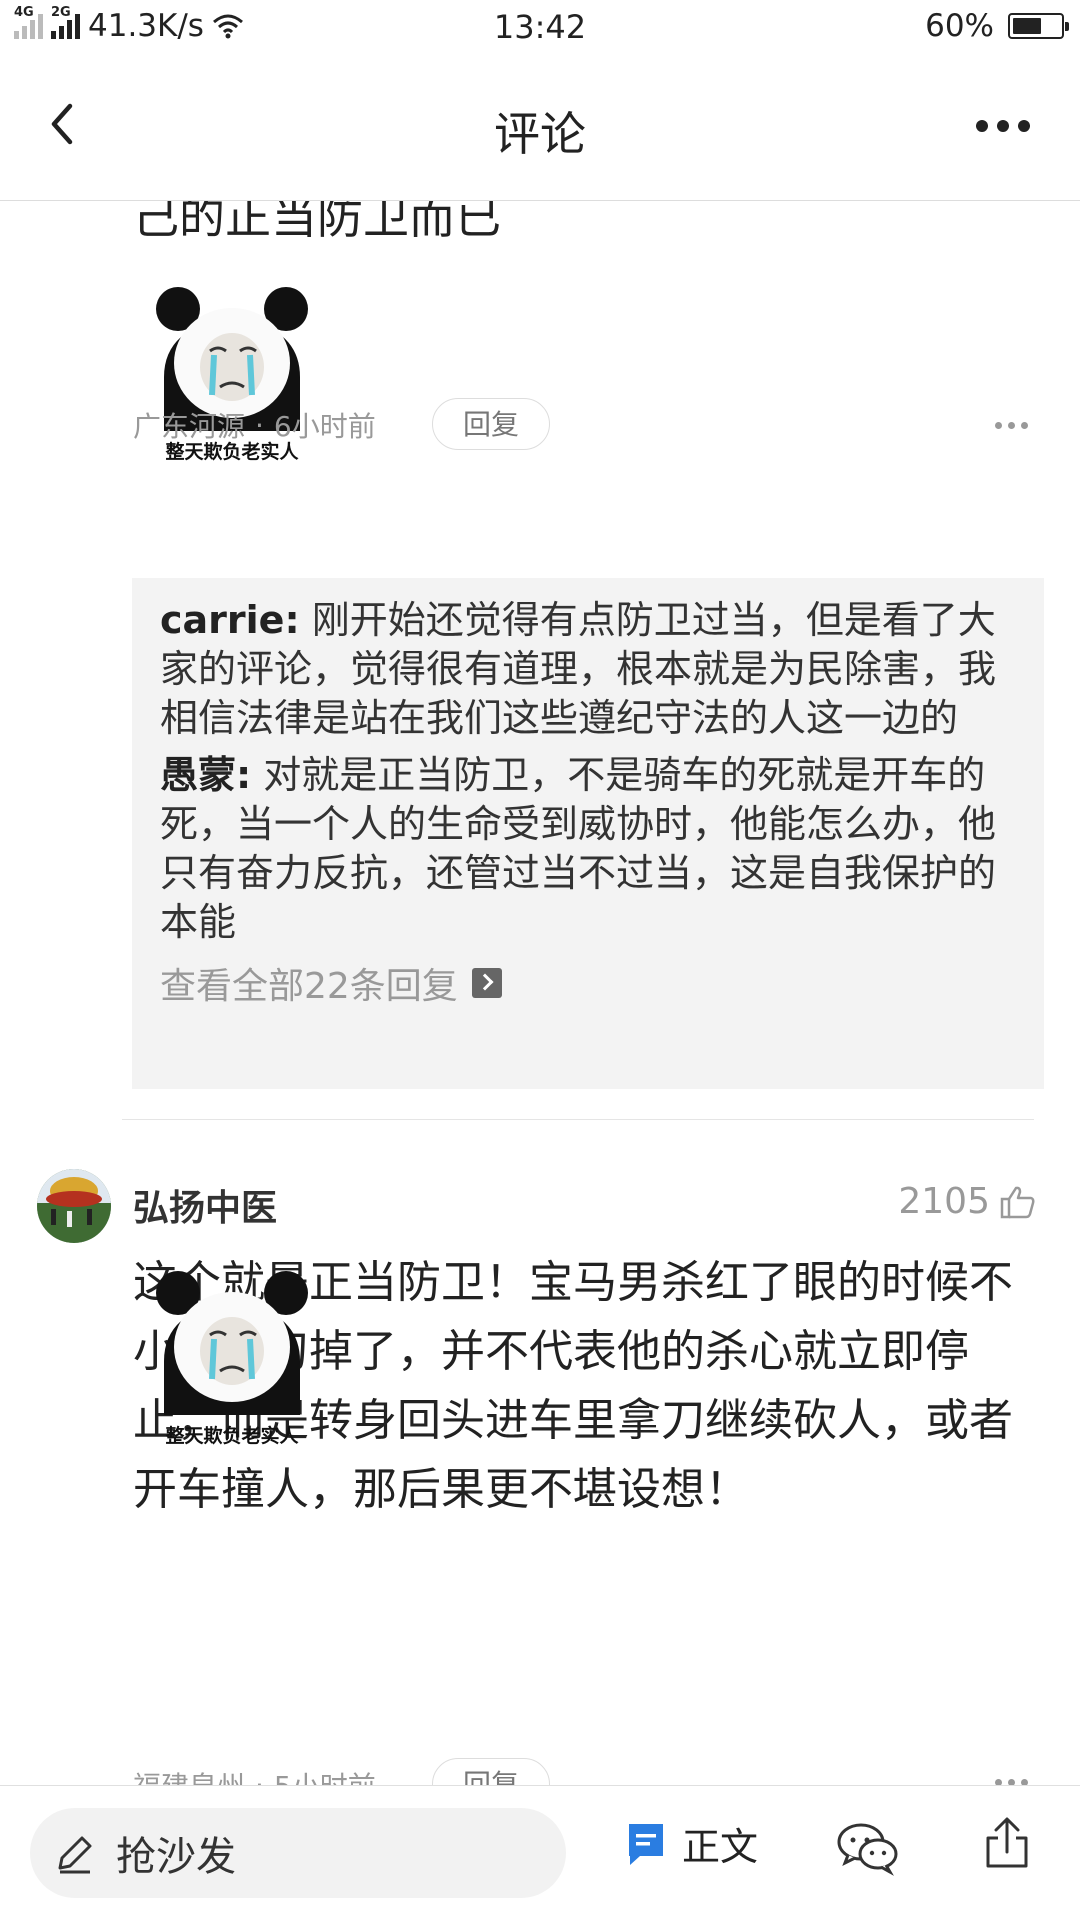  Describe the element at coordinates (309, 986) in the screenshot. I see `view-all-label: 查看全部22条回复` at that location.